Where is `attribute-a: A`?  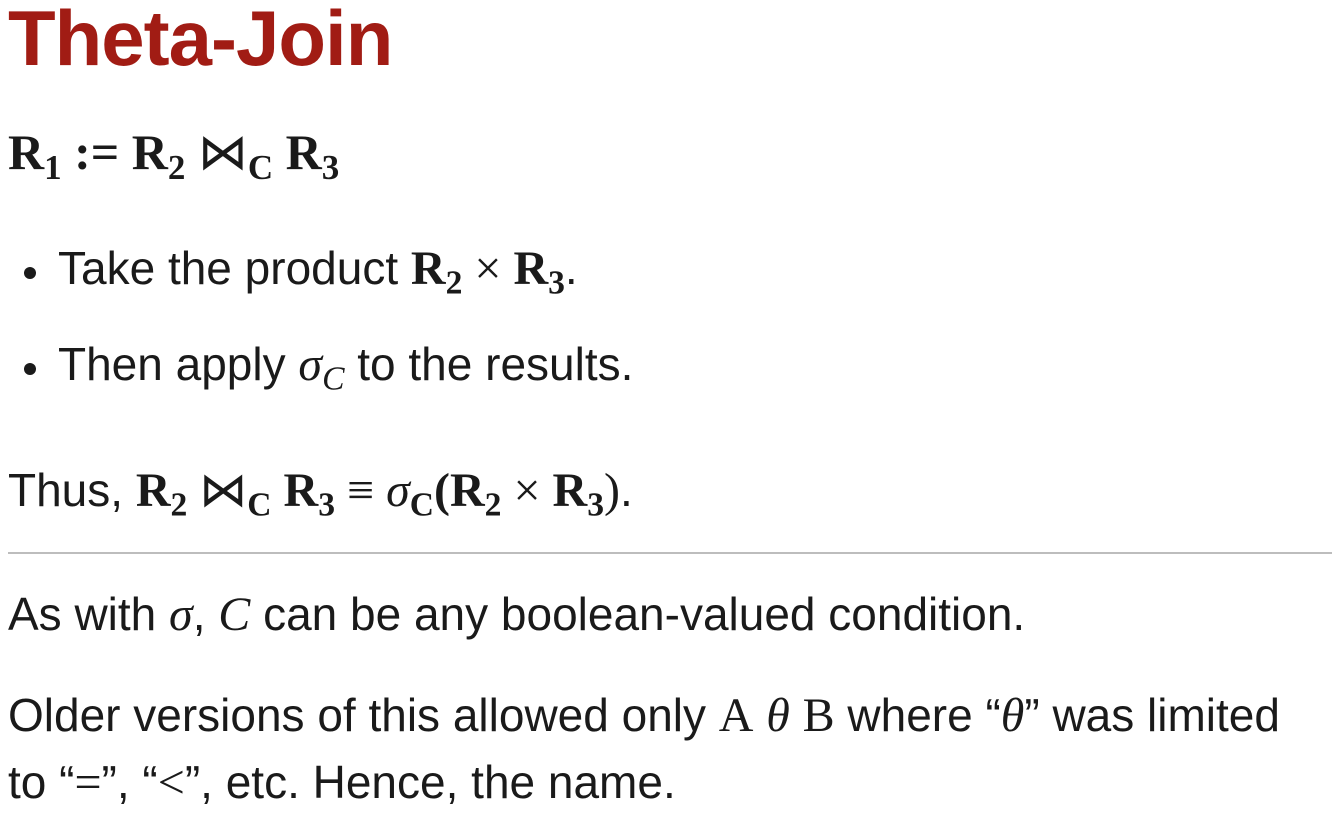 attribute-a: A is located at coordinates (736, 715).